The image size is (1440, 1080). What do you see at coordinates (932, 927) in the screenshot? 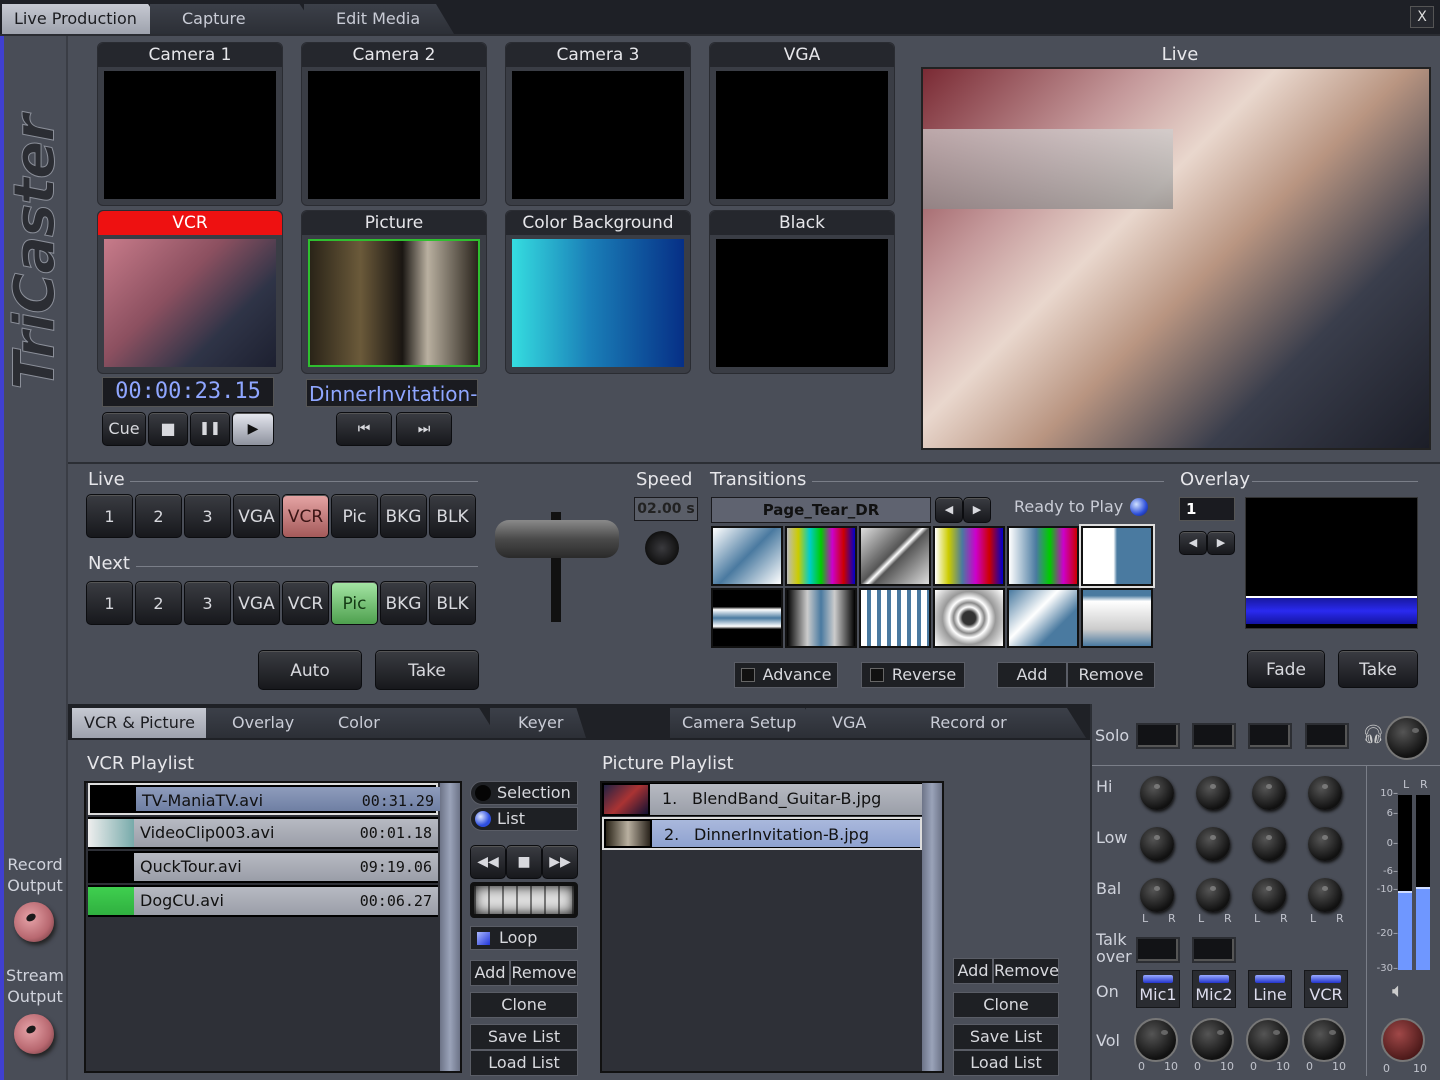
I see `picture-playlist-scrollbar` at bounding box center [932, 927].